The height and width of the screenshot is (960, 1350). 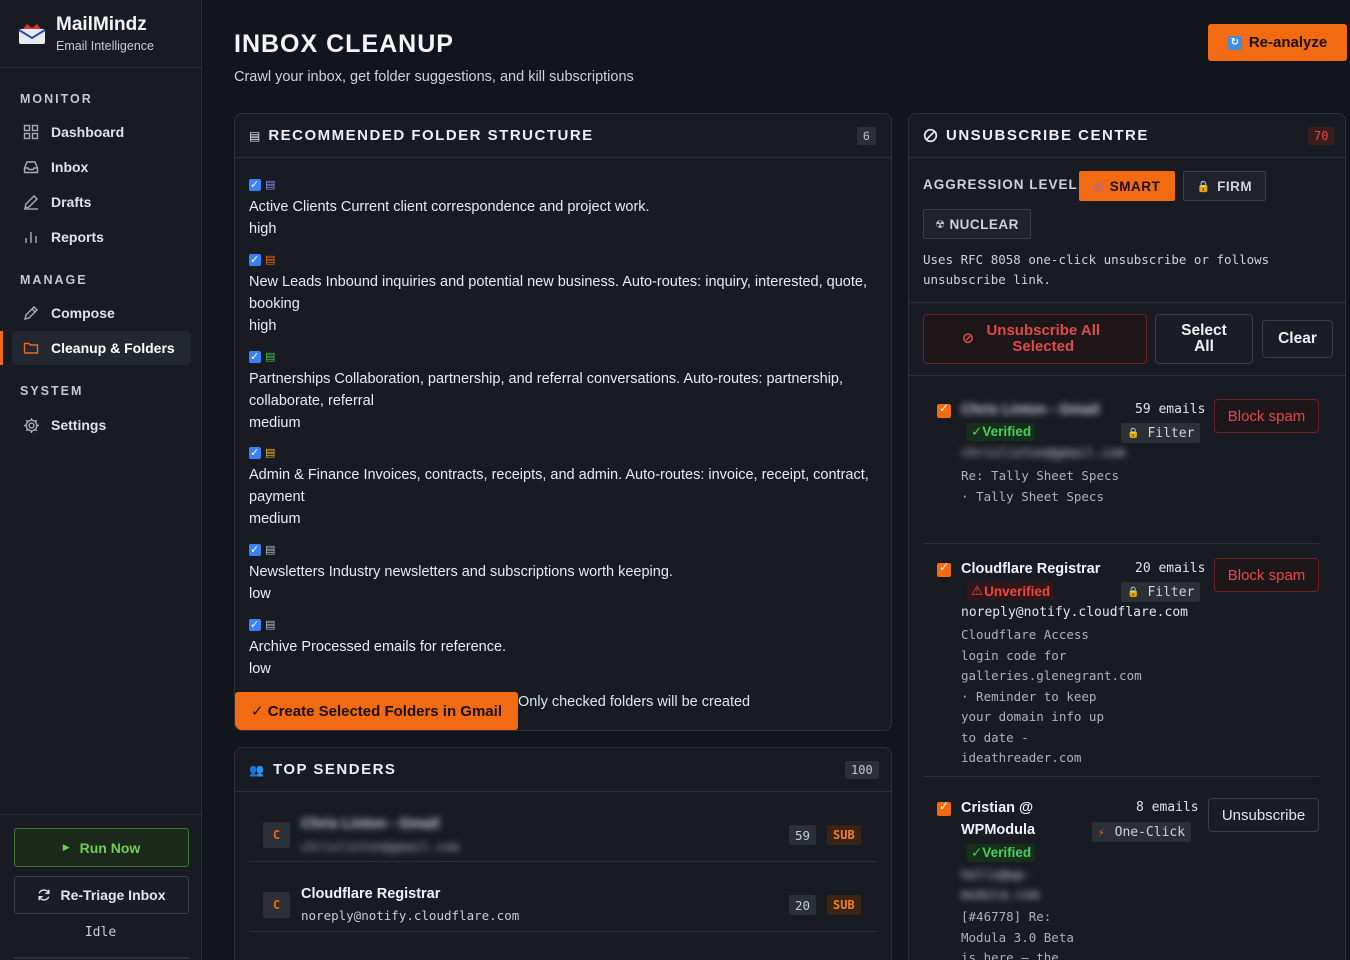 I want to click on sender-name: Chris Linton - Gmail, so click(x=1030, y=410).